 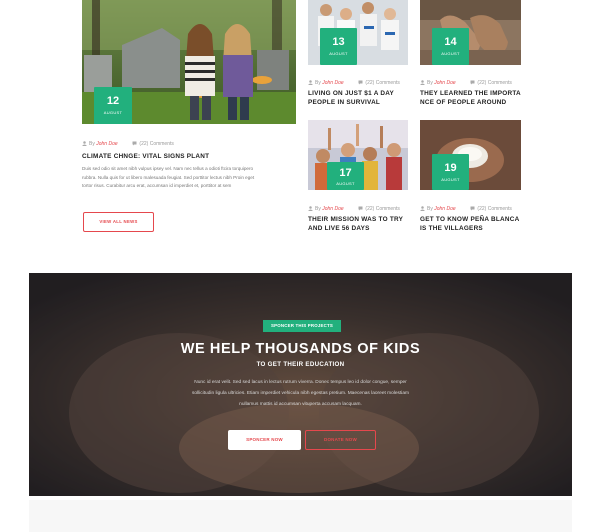 What do you see at coordinates (450, 42) in the screenshot?
I see `date-day: 14` at bounding box center [450, 42].